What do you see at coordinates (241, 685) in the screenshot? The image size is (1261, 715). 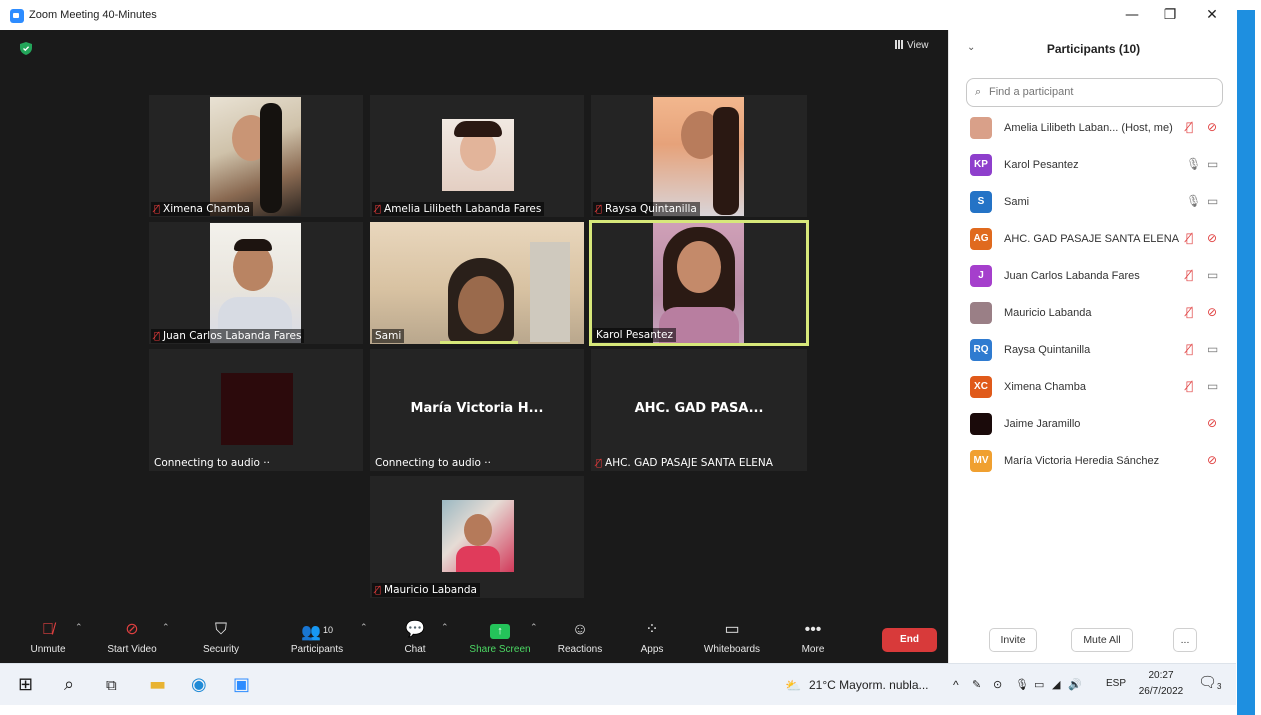 I see `zoom-taskbar-icon: ▣` at bounding box center [241, 685].